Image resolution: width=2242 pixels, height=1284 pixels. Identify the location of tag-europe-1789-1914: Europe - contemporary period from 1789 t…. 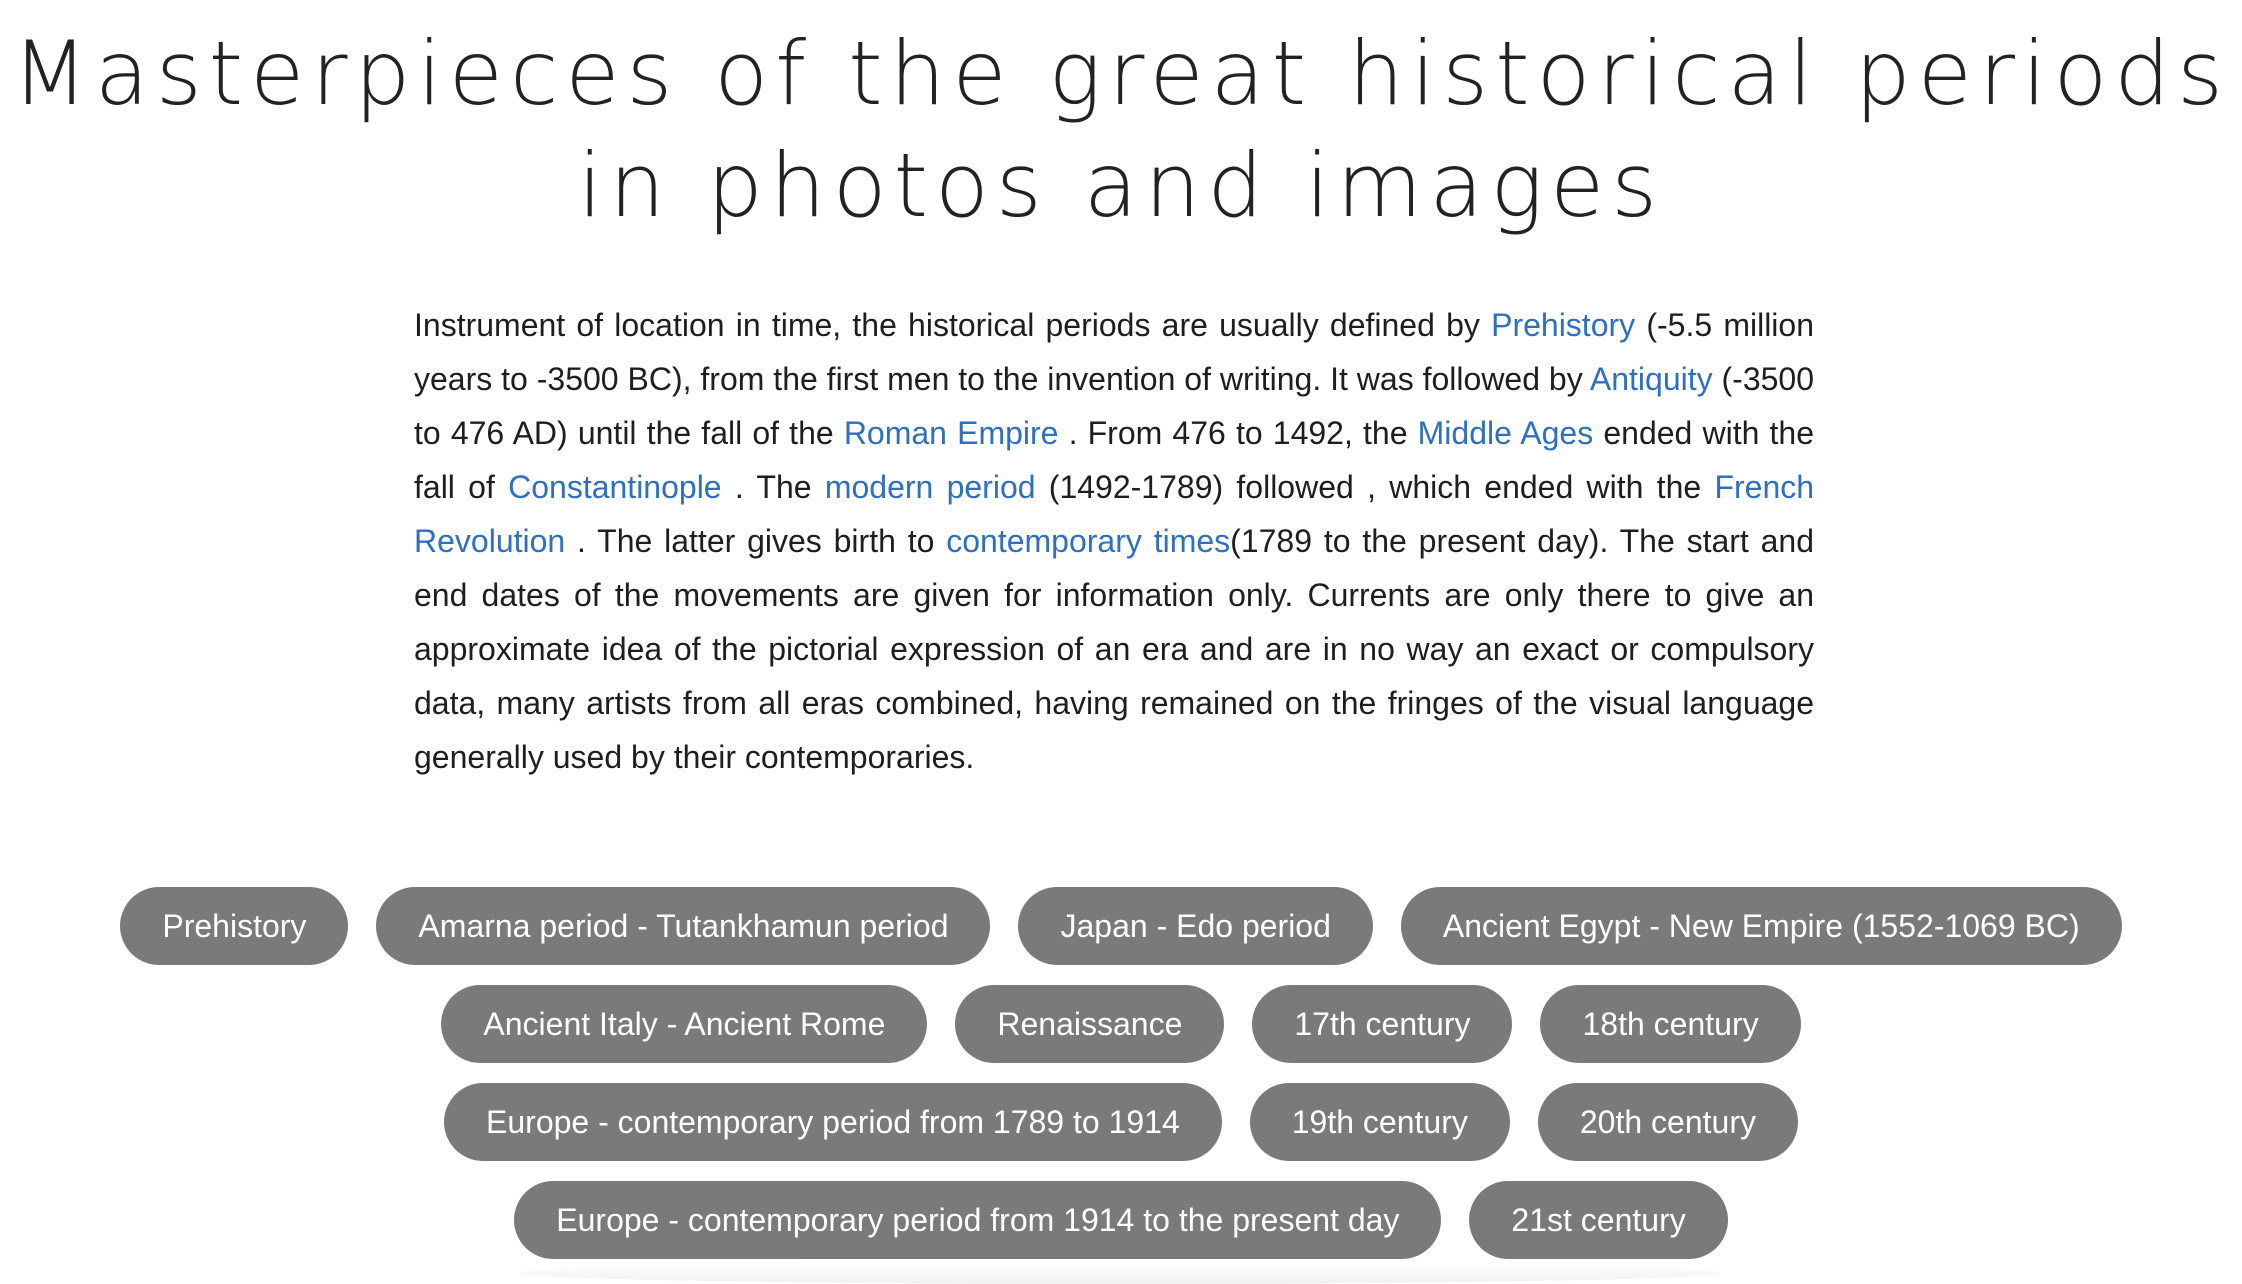
(833, 1122).